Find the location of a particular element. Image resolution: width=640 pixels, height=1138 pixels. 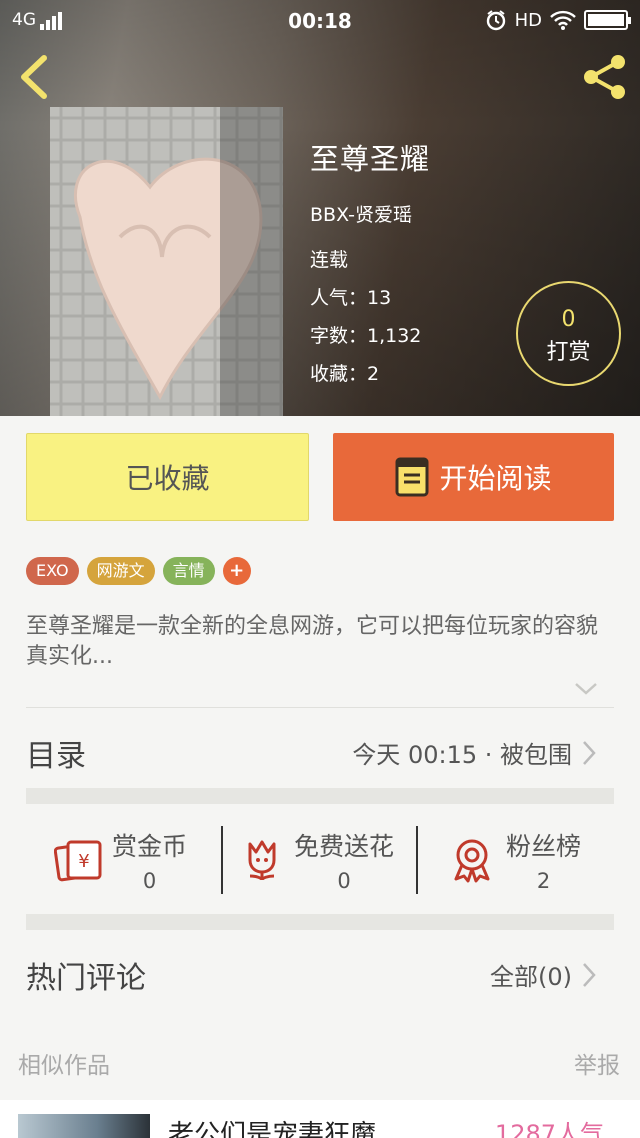

cover-image is located at coordinates (166, 261).